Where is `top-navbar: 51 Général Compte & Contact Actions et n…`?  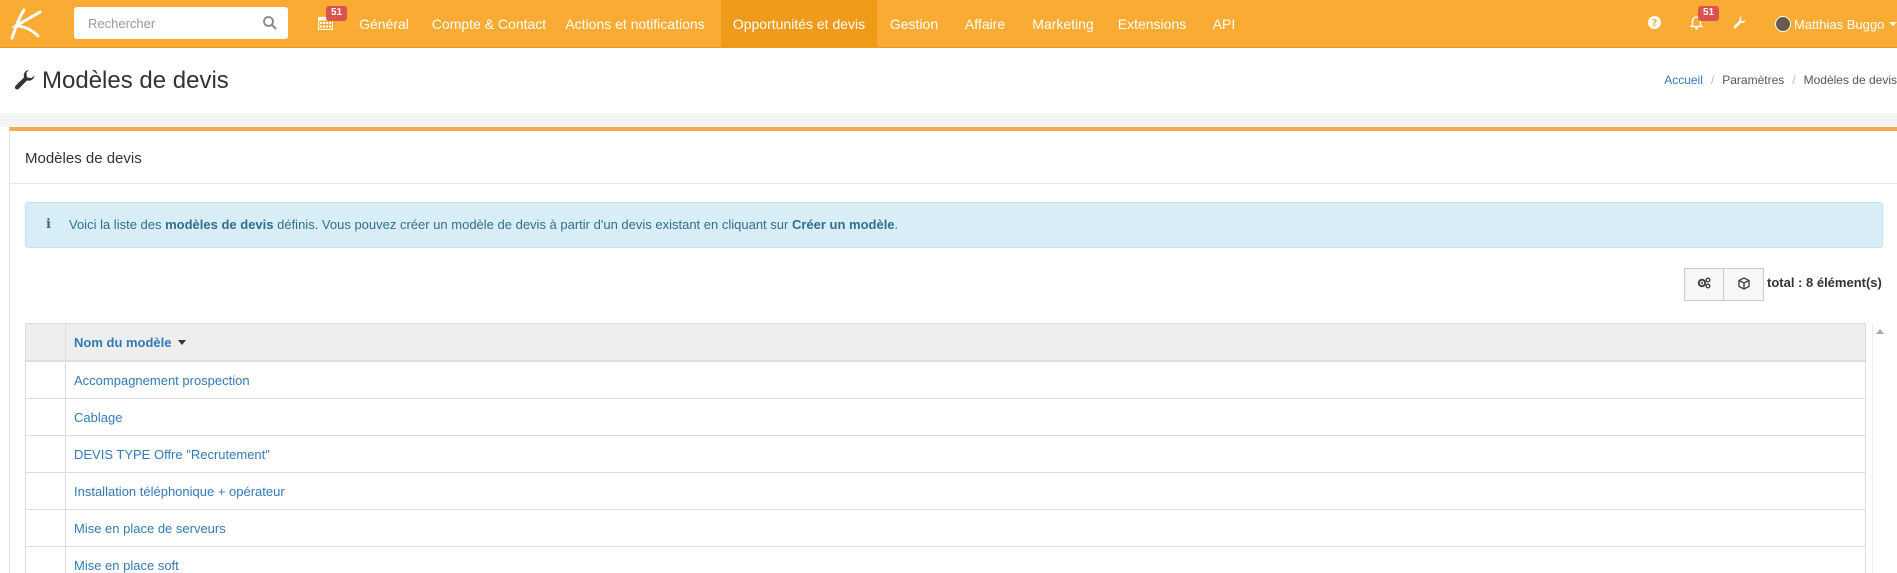 top-navbar: 51 Général Compte & Contact Actions et n… is located at coordinates (948, 24).